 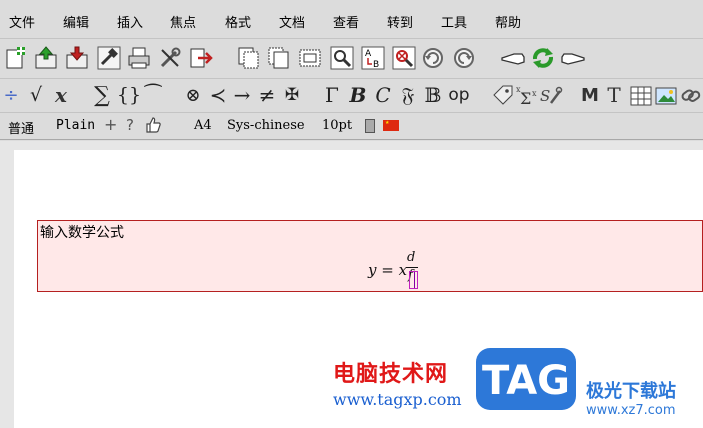 I want to click on menu-view: 查看, so click(x=346, y=21).